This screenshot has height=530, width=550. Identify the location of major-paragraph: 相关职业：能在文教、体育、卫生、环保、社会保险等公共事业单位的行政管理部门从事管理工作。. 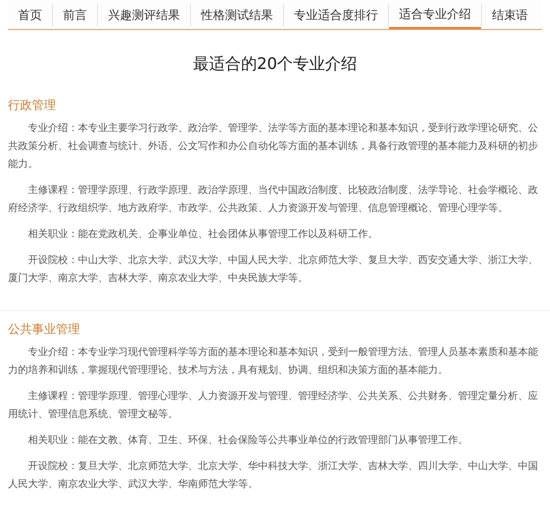
(248, 441).